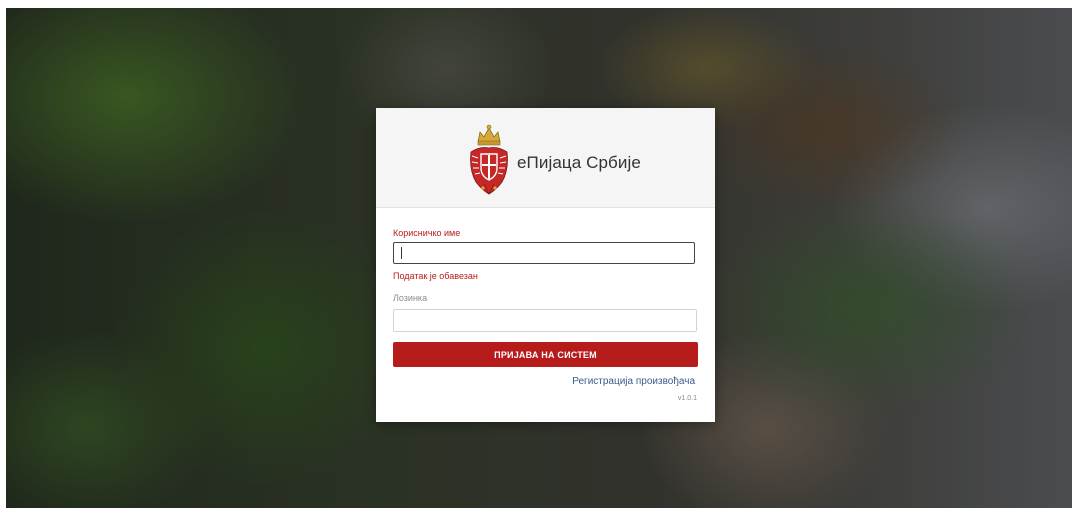 The height and width of the screenshot is (516, 1078). I want to click on password-input, so click(545, 320).